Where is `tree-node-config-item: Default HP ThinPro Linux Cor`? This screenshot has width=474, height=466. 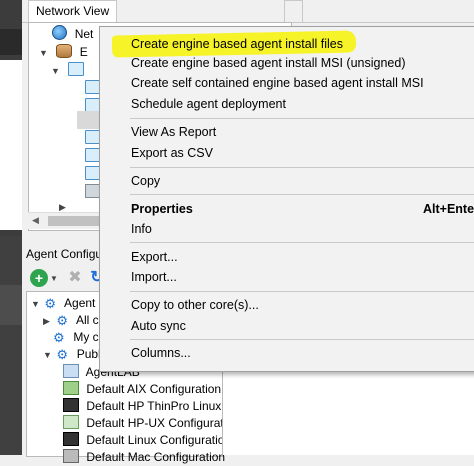
tree-node-config-item: Default HP ThinPro Linux Cor is located at coordinates (153, 406).